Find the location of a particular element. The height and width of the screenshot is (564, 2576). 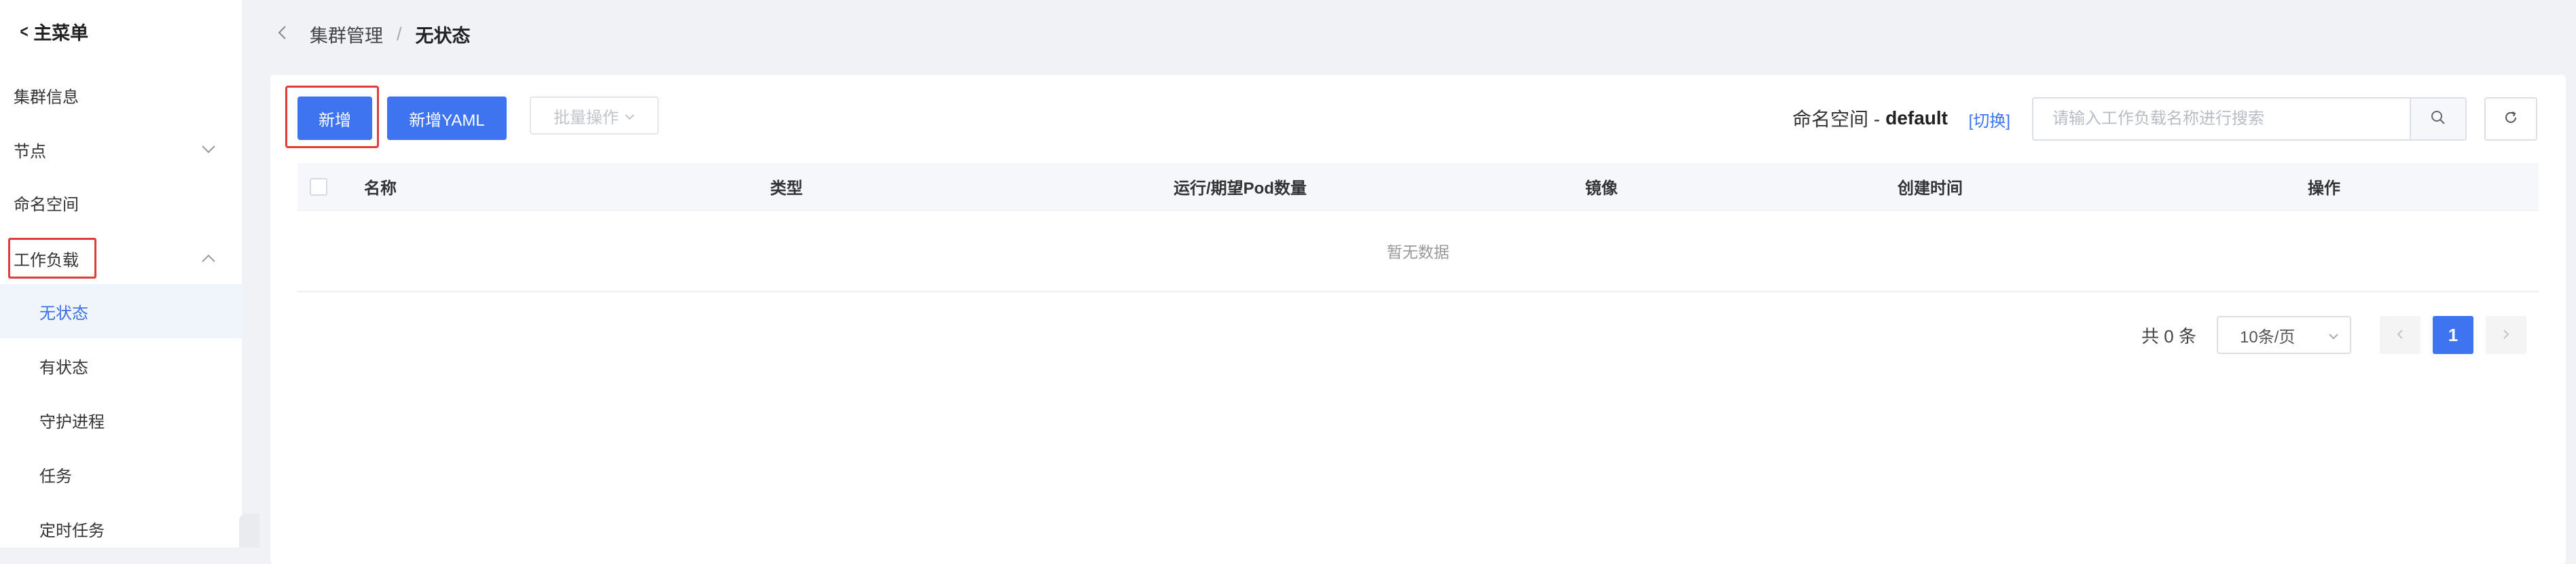

page-title: 无状态 is located at coordinates (443, 35).